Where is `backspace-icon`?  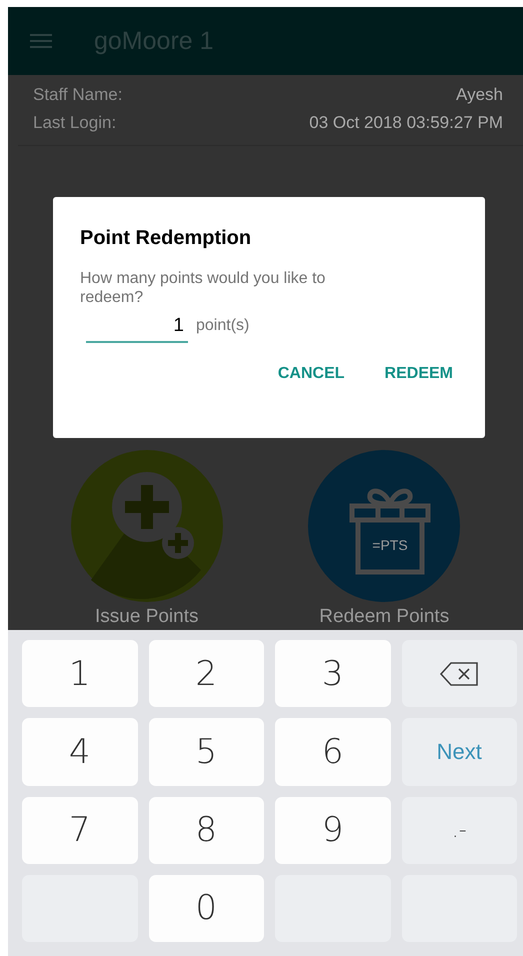 backspace-icon is located at coordinates (459, 673).